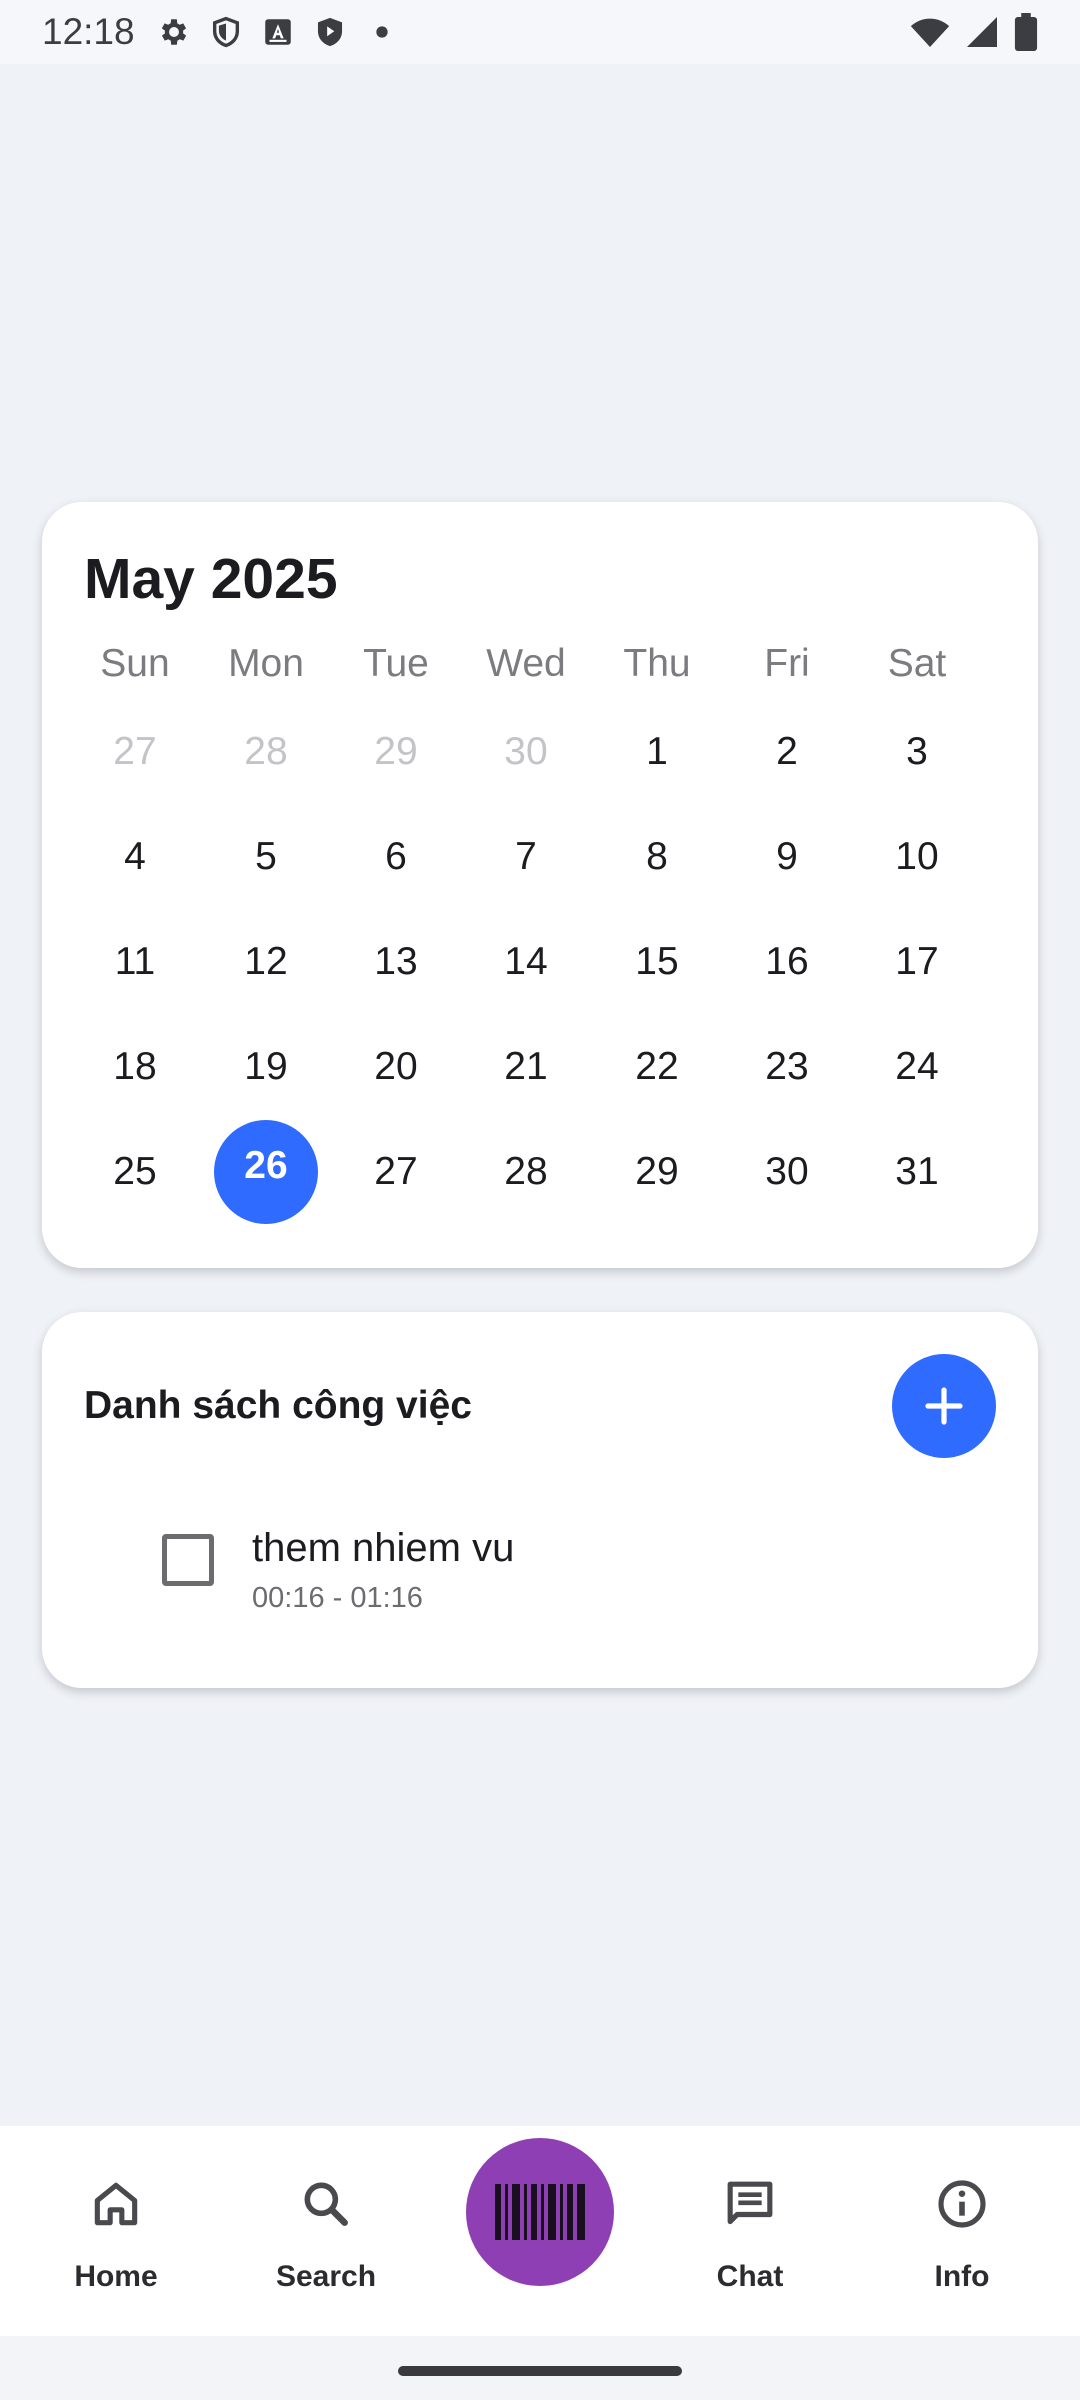 This screenshot has height=2400, width=1080. I want to click on calendar-day: 16, so click(787, 962).